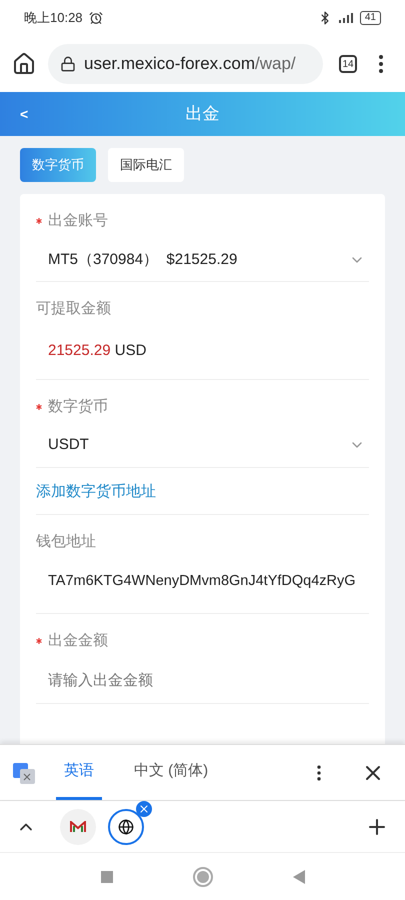  I want to click on mail-icon, so click(78, 826).